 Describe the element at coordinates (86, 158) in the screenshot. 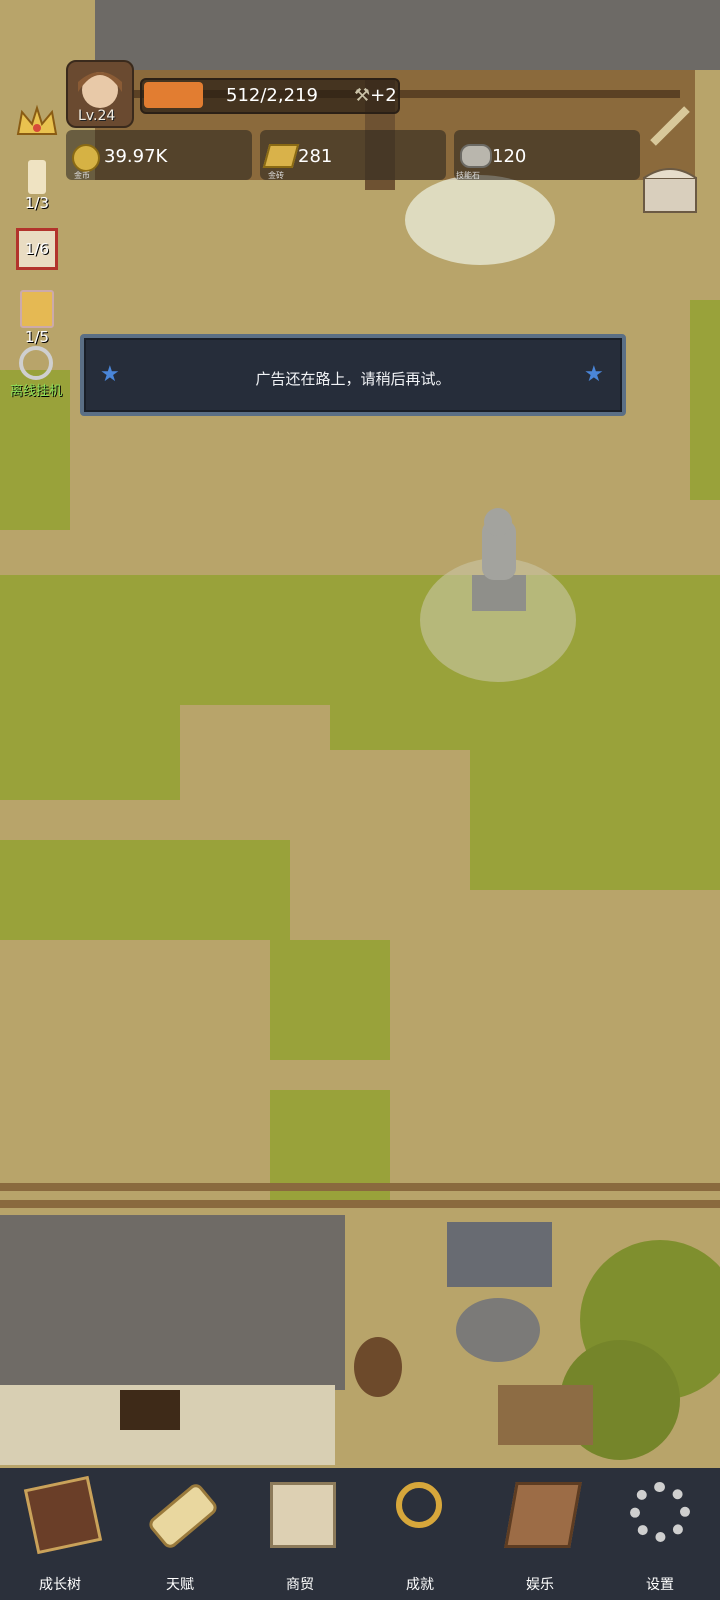

I see `gold-coin-icon` at that location.